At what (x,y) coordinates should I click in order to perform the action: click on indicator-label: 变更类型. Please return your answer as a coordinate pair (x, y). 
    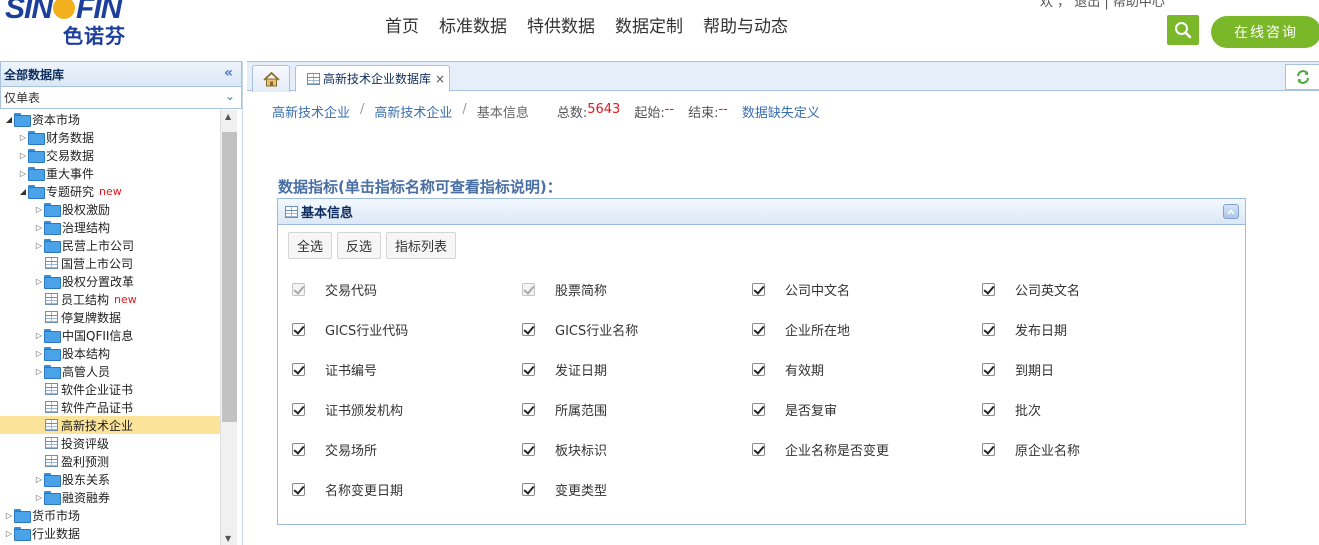
    Looking at the image, I should click on (581, 489).